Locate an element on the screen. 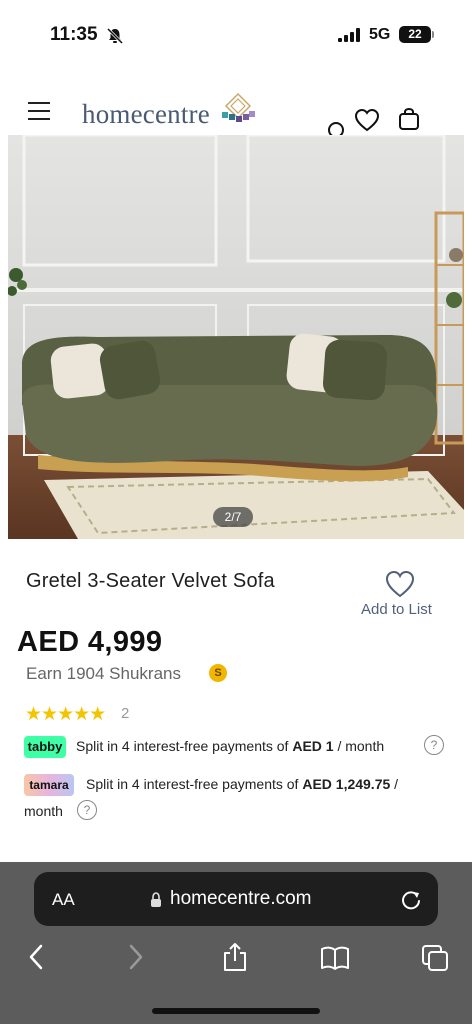  battery-icon: 22 is located at coordinates (415, 34).